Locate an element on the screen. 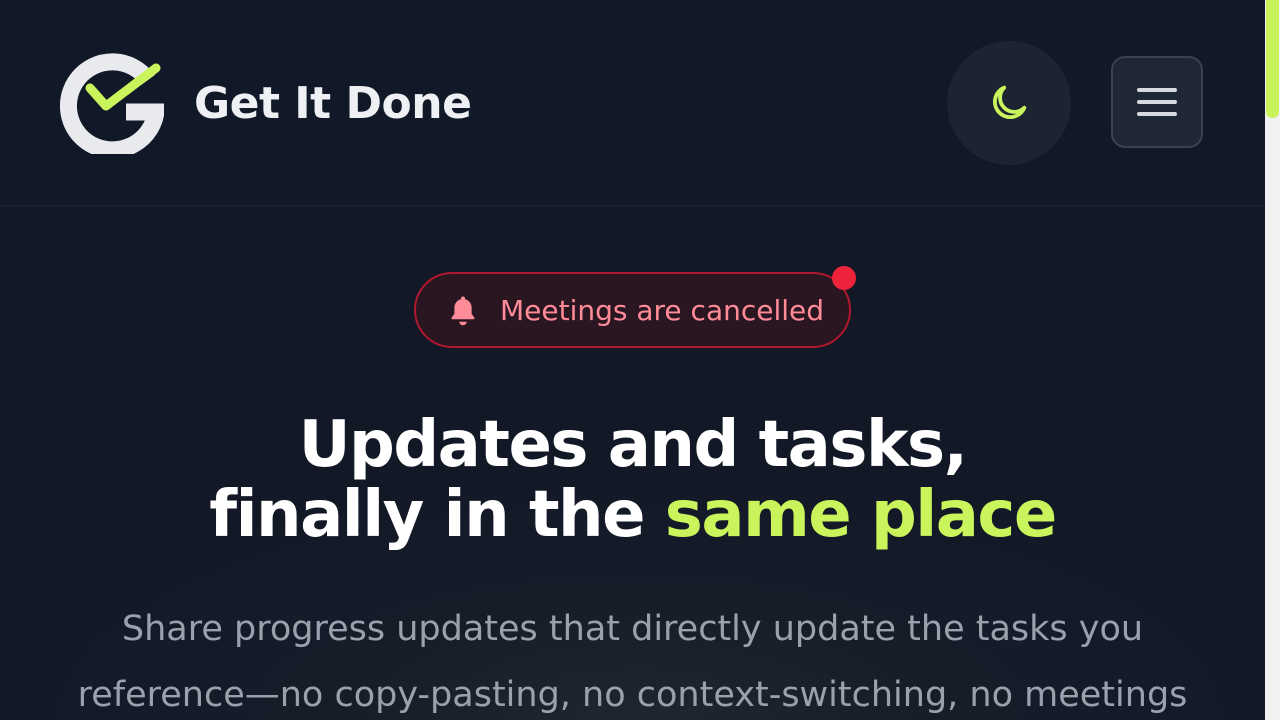  menu-button is located at coordinates (1157, 102).